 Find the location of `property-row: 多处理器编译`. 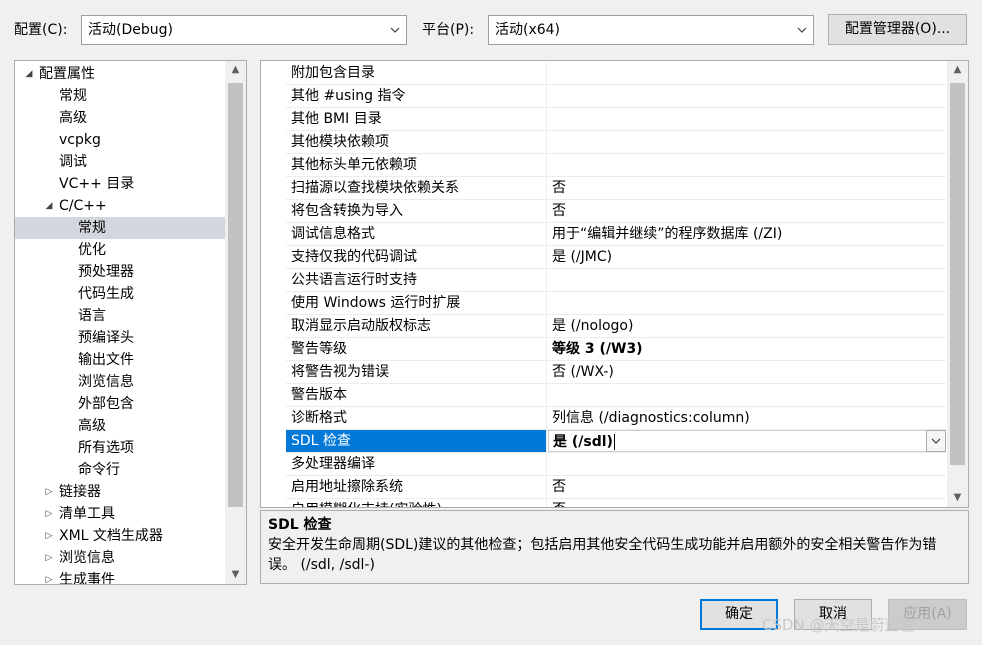

property-row: 多处理器编译 is located at coordinates (616, 464).